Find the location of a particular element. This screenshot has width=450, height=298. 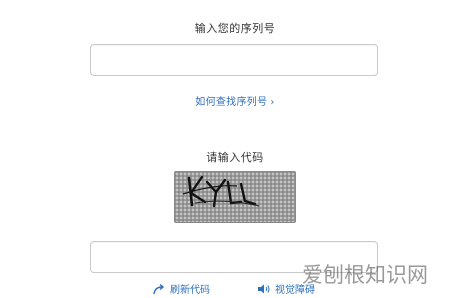

captcha-image is located at coordinates (235, 197).